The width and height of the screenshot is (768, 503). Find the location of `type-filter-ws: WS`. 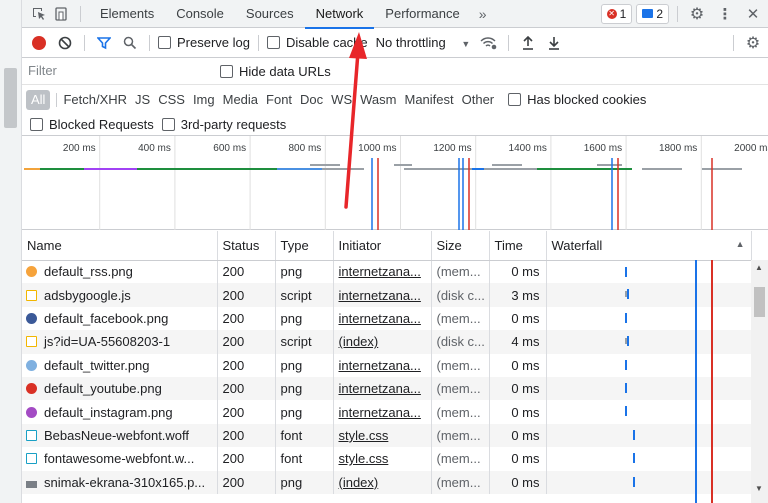

type-filter-ws: WS is located at coordinates (341, 100).